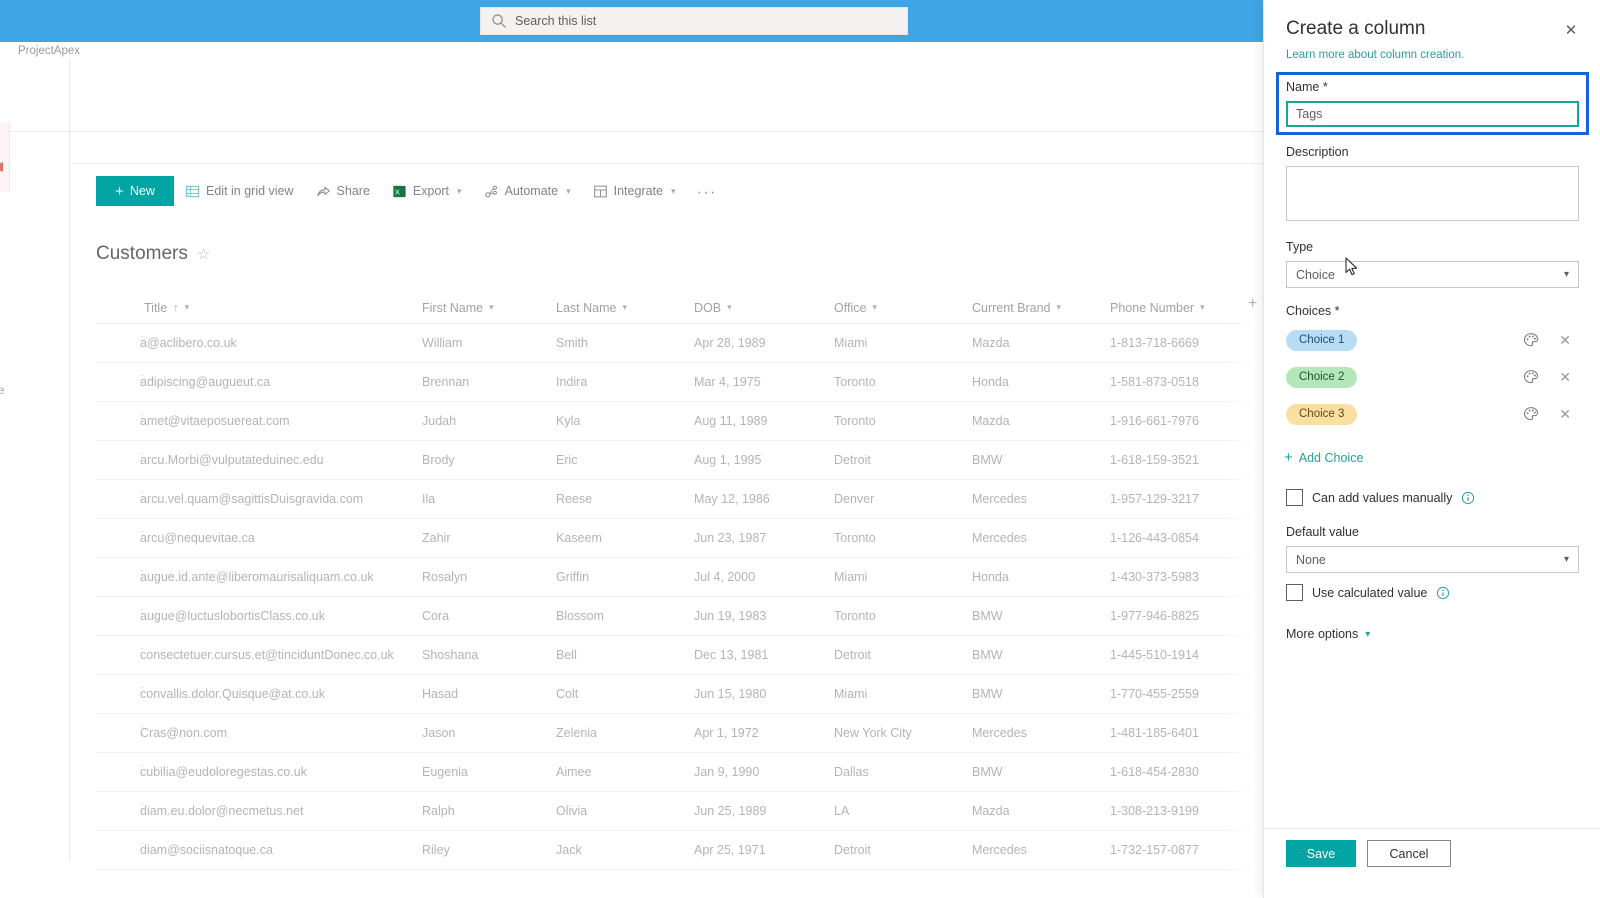 This screenshot has height=898, width=1600. What do you see at coordinates (1380, 497) in the screenshot?
I see `can-add-values-manually-checkbox: Can add values manually` at bounding box center [1380, 497].